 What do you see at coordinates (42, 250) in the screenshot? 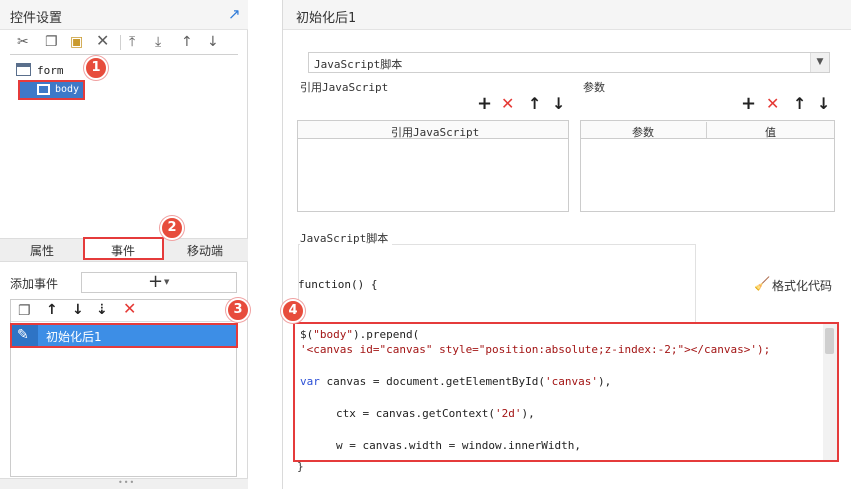
I see `tab-properties: 属性` at bounding box center [42, 250].